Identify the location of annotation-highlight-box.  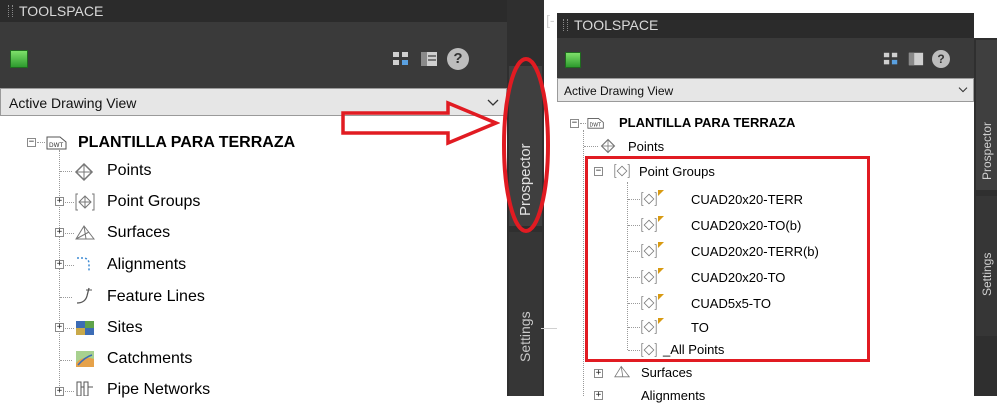
(727, 259).